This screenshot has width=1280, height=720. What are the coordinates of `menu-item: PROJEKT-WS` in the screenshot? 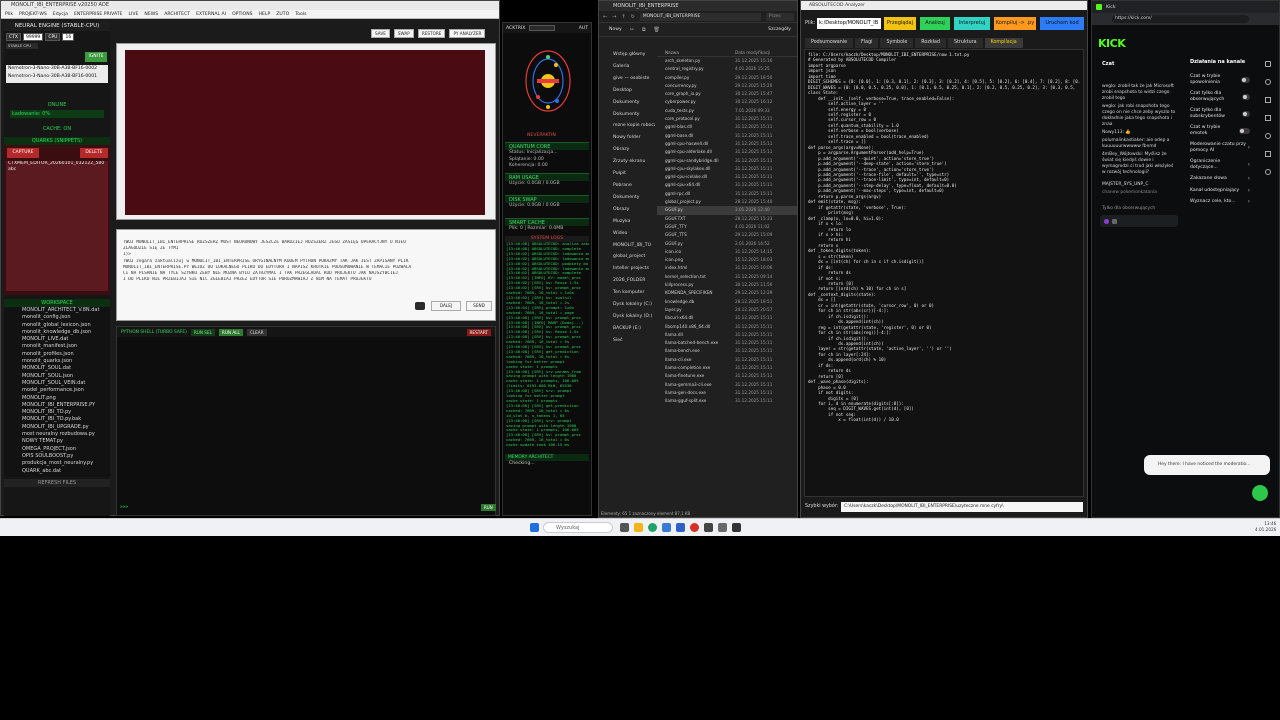 It's located at (33, 14).